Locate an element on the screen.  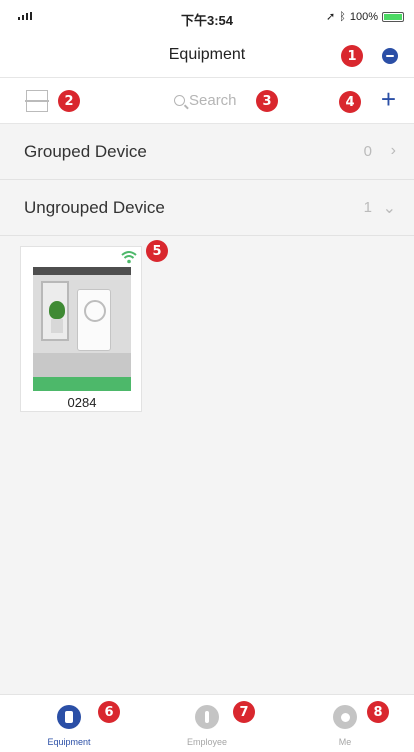
group-row-grouped: Grouped Device 0 › is located at coordinates (207, 152).